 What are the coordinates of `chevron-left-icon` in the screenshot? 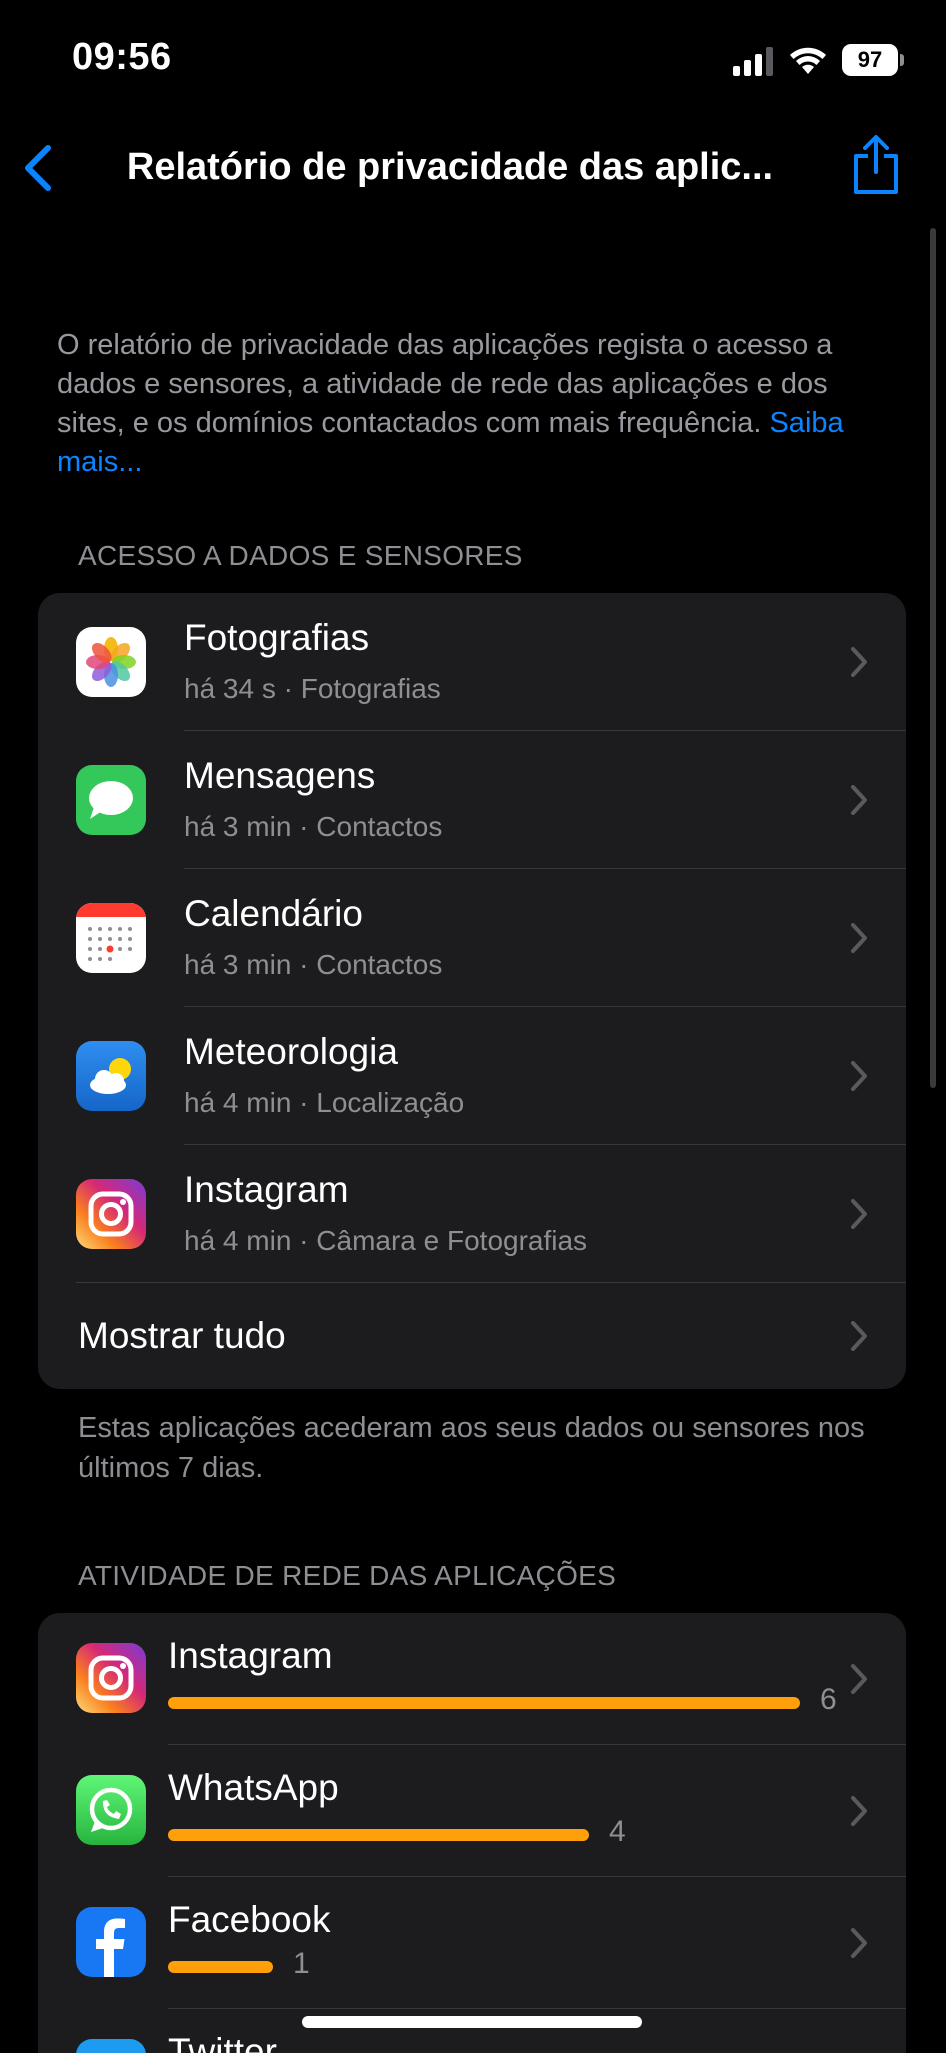 It's located at (38, 168).